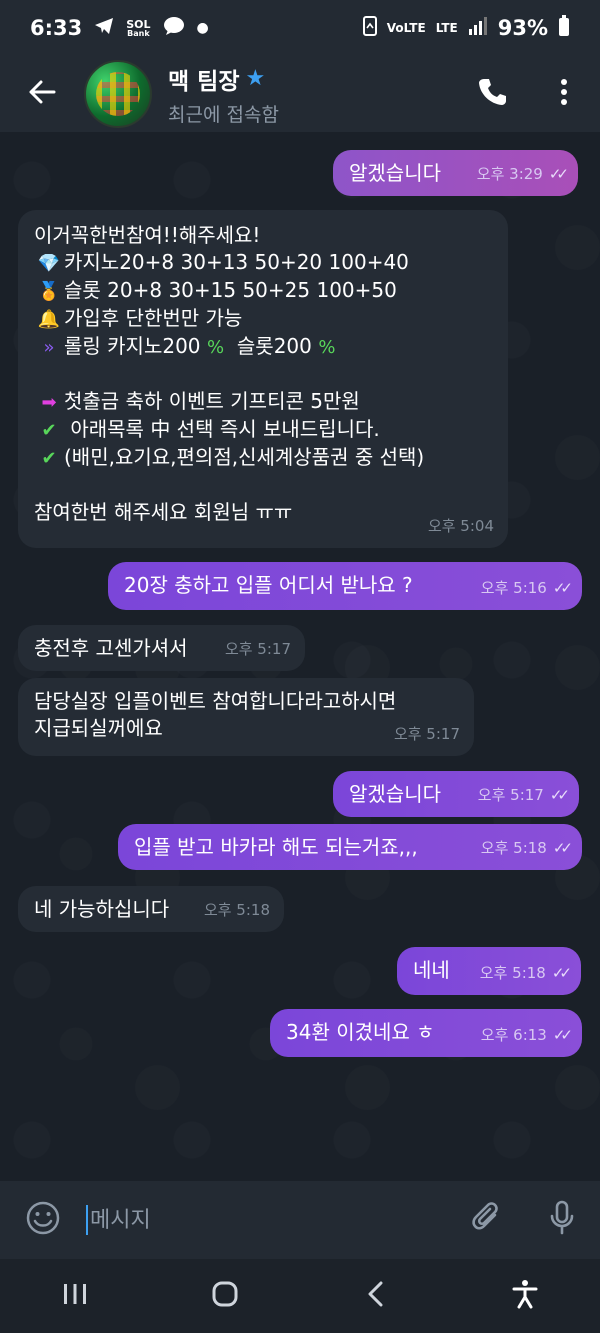  I want to click on message-text: 충전후 고센가셔서, so click(111, 648).